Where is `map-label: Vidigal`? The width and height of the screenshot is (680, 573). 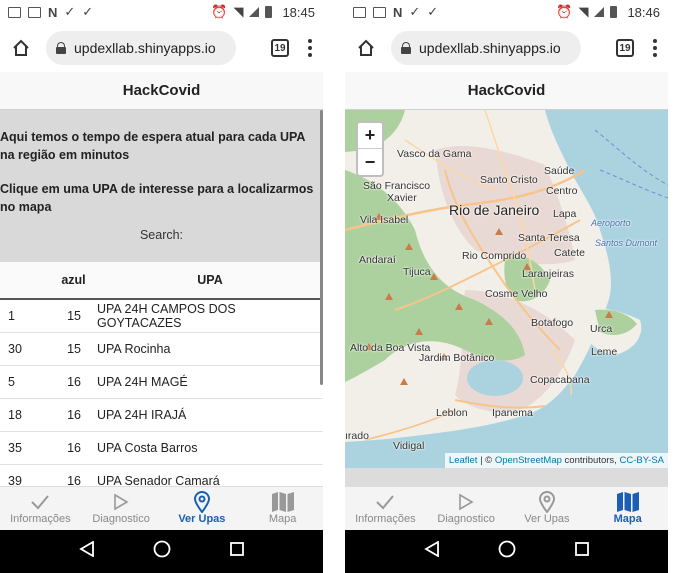
map-label: Vidigal is located at coordinates (409, 446).